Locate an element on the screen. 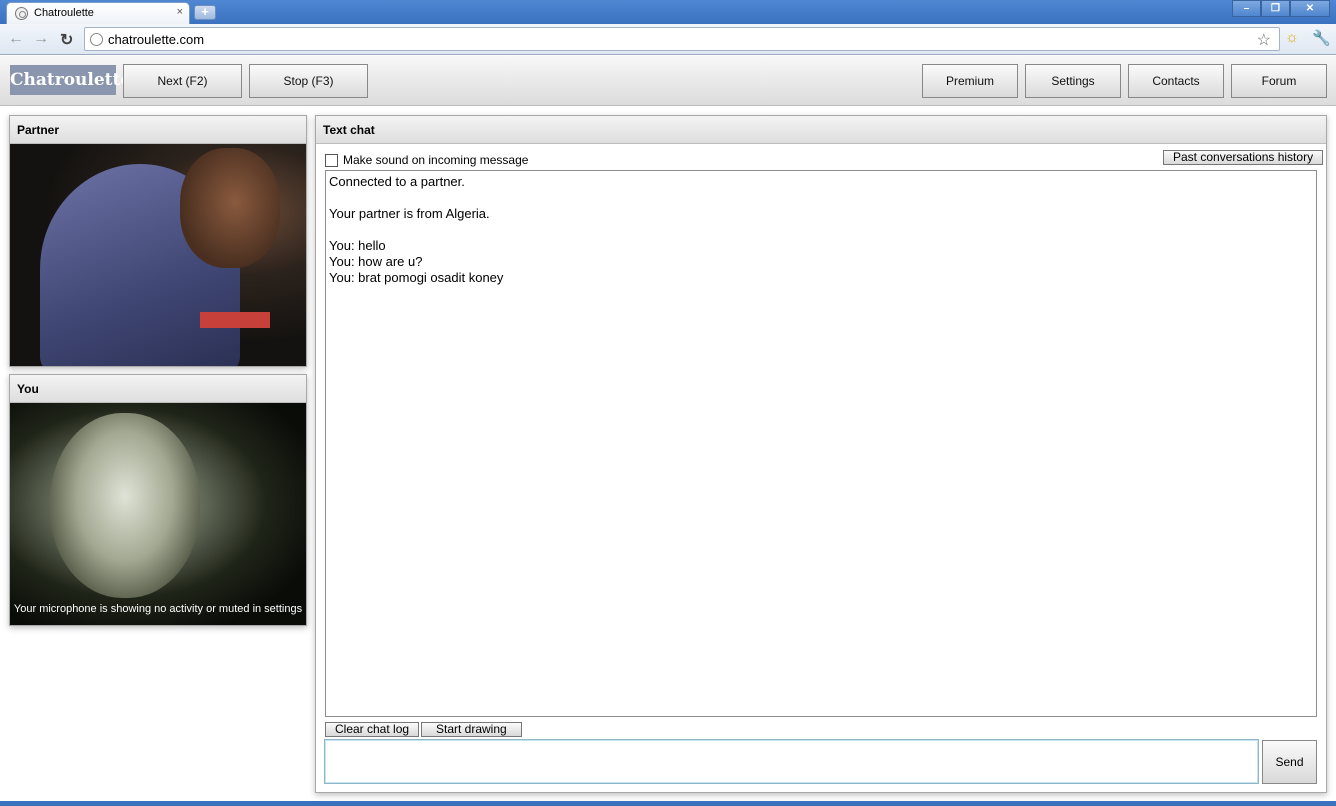 The width and height of the screenshot is (1336, 806). clear-chat-log-button: Clear chat log is located at coordinates (372, 729).